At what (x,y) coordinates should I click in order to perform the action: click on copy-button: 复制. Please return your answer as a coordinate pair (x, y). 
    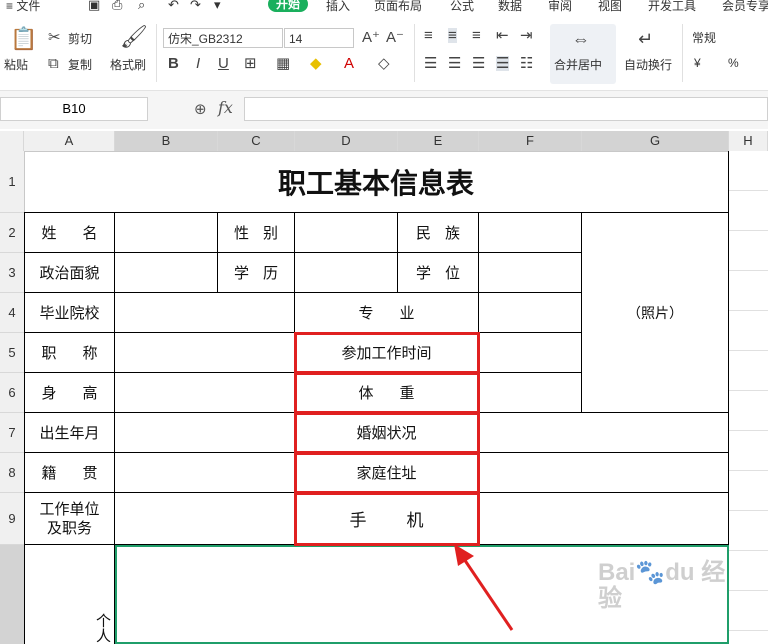
    Looking at the image, I should click on (80, 64).